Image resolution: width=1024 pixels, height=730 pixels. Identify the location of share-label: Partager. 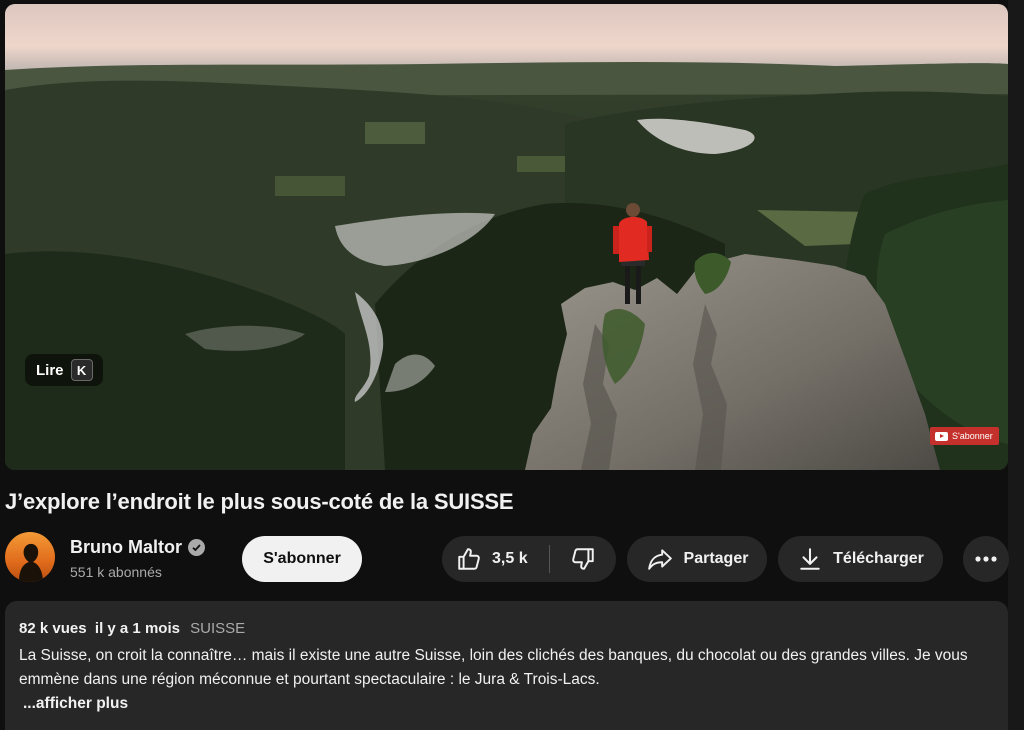
(716, 558).